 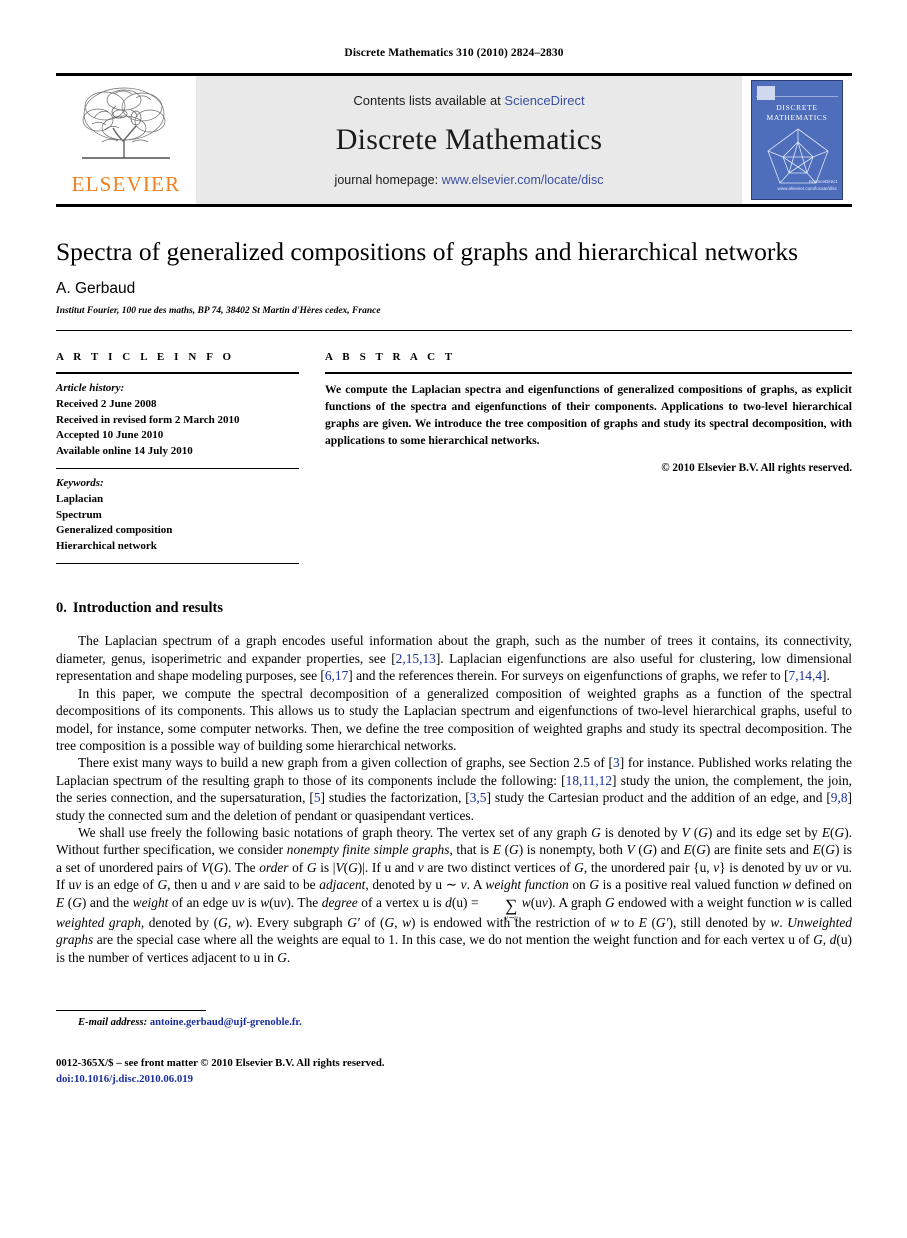 I want to click on cover-title-line1: DISCRETE, so click(x=797, y=107).